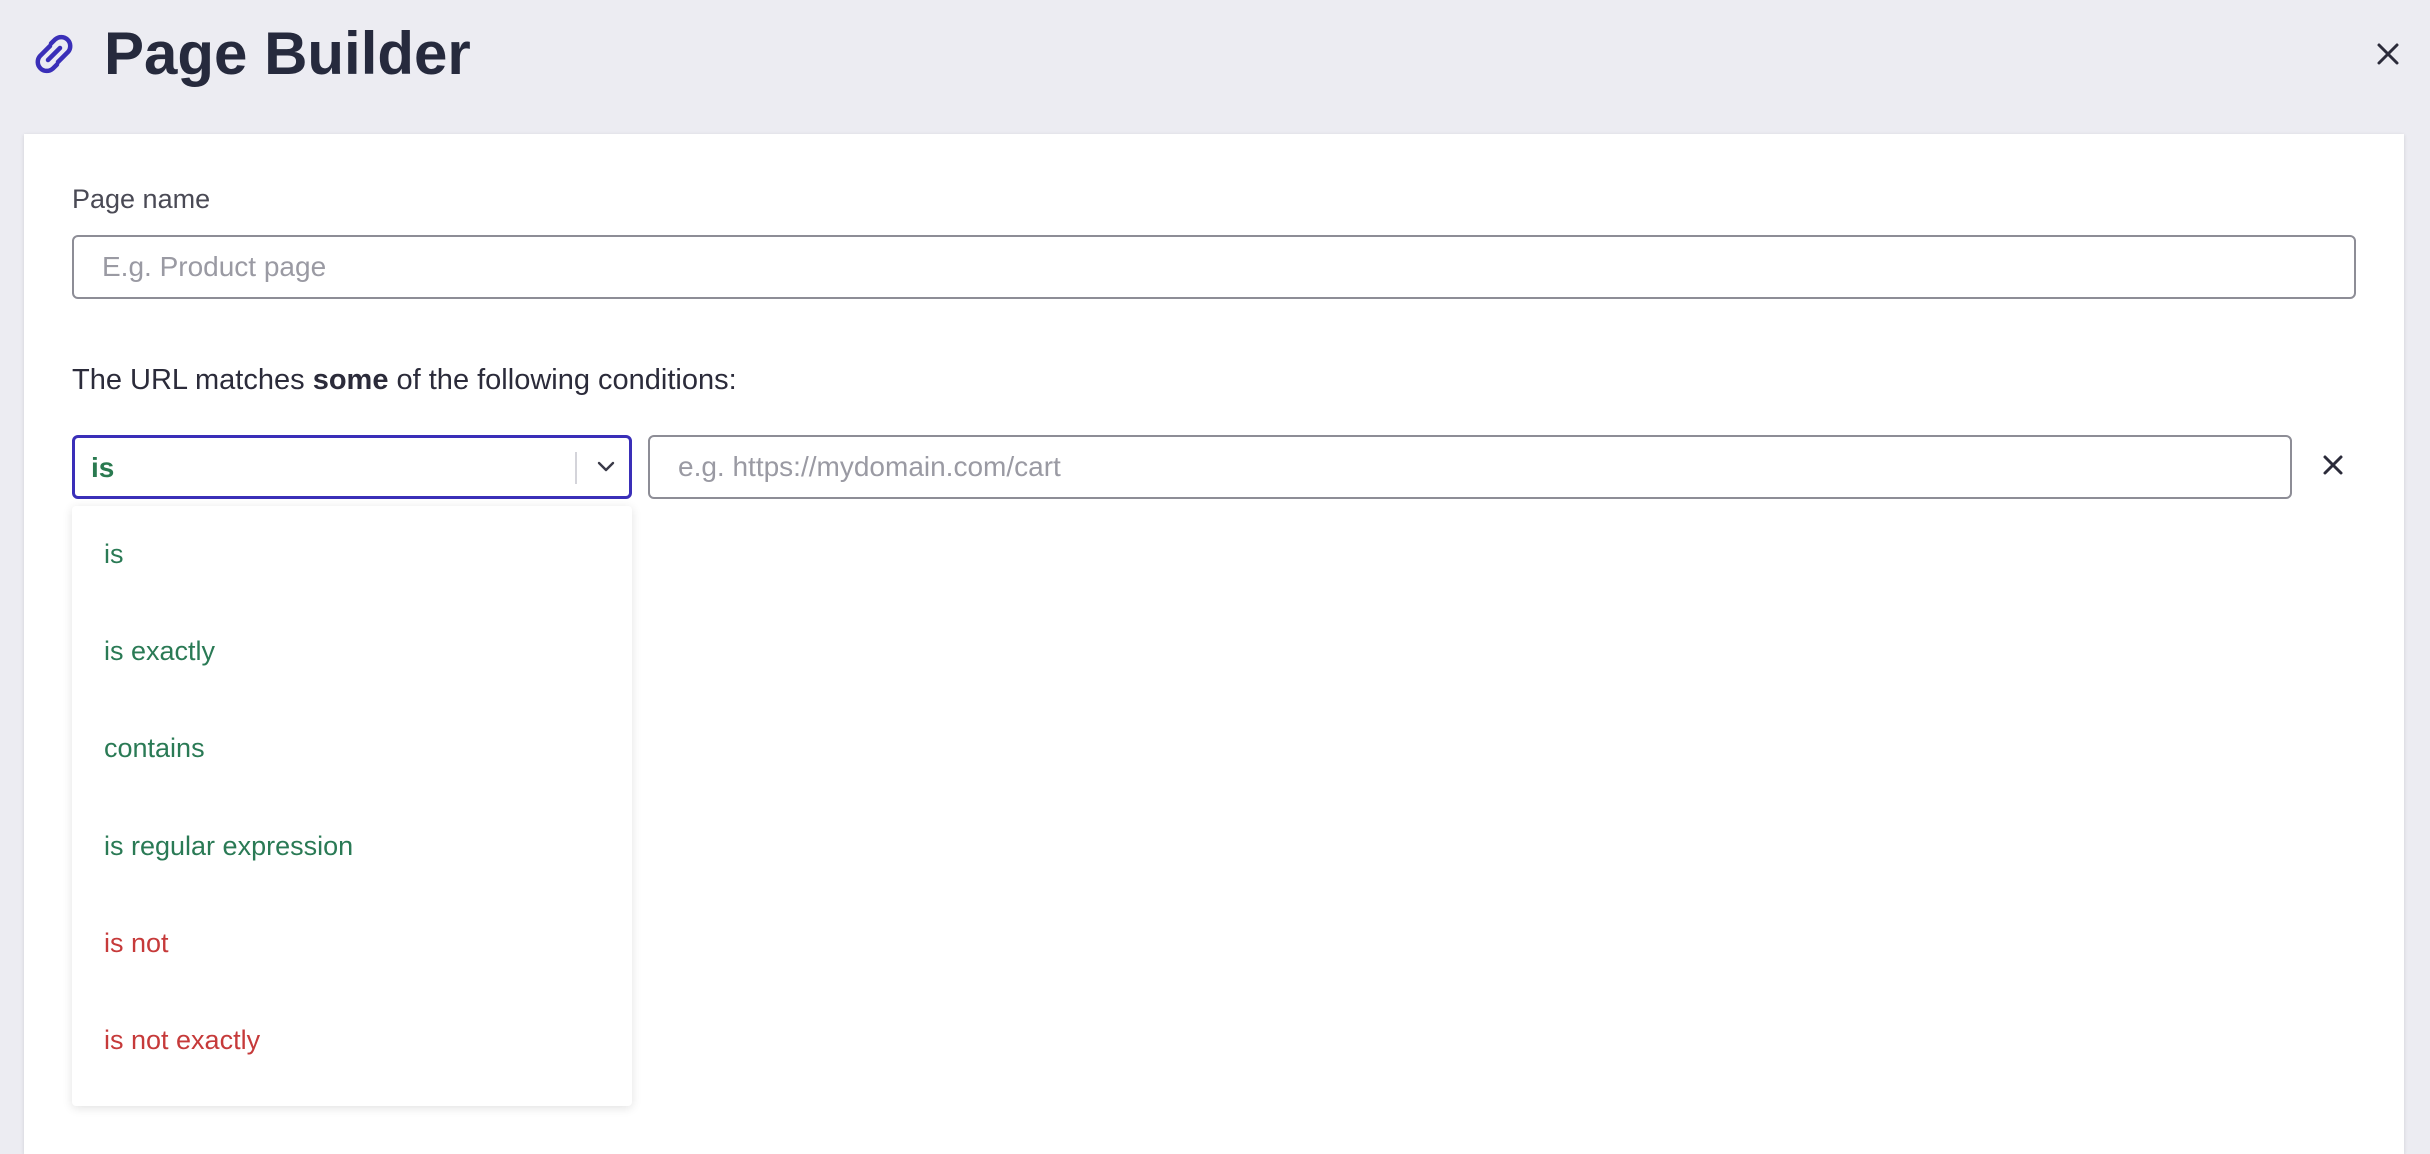 This screenshot has height=1154, width=2430. I want to click on dropdown-option-contains: contains, so click(352, 748).